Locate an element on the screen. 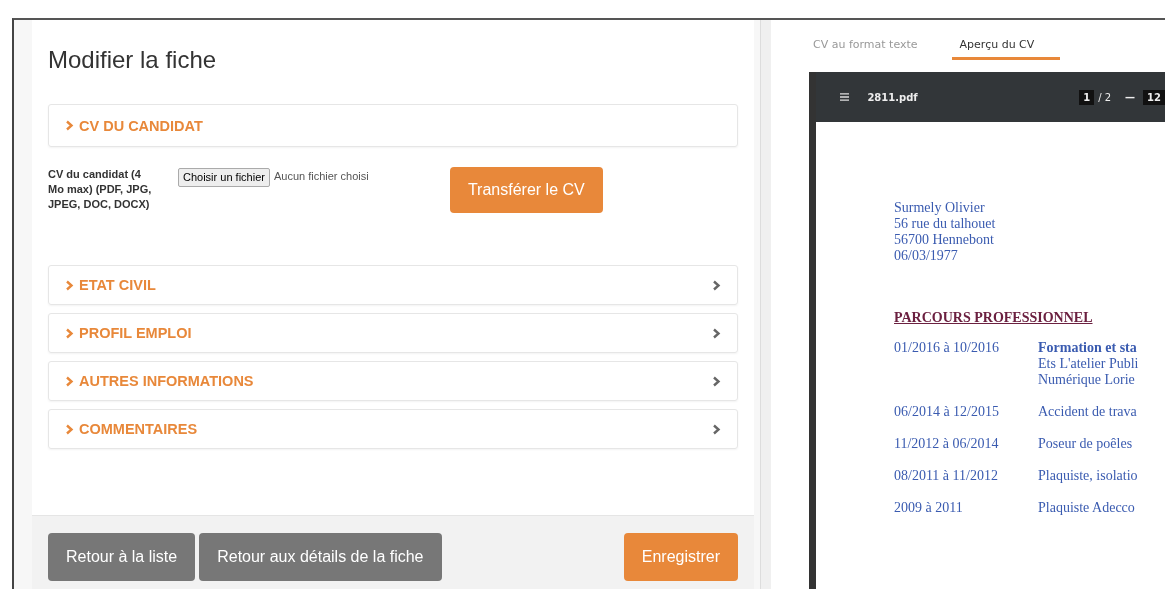 This screenshot has height=591, width=1165. accordion-header: ETAT CIVIL is located at coordinates (393, 285).